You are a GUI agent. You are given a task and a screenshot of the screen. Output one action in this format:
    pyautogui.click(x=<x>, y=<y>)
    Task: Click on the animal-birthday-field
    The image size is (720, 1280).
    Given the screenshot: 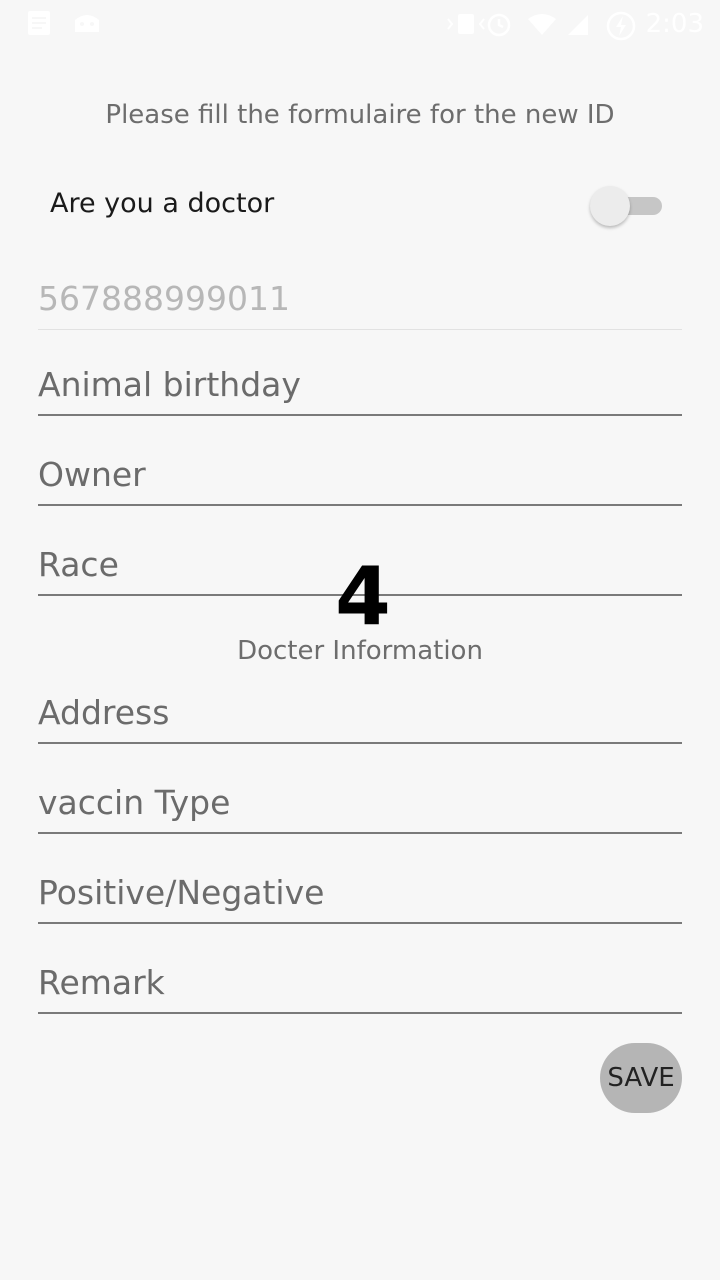 What is the action you would take?
    pyautogui.click(x=360, y=384)
    